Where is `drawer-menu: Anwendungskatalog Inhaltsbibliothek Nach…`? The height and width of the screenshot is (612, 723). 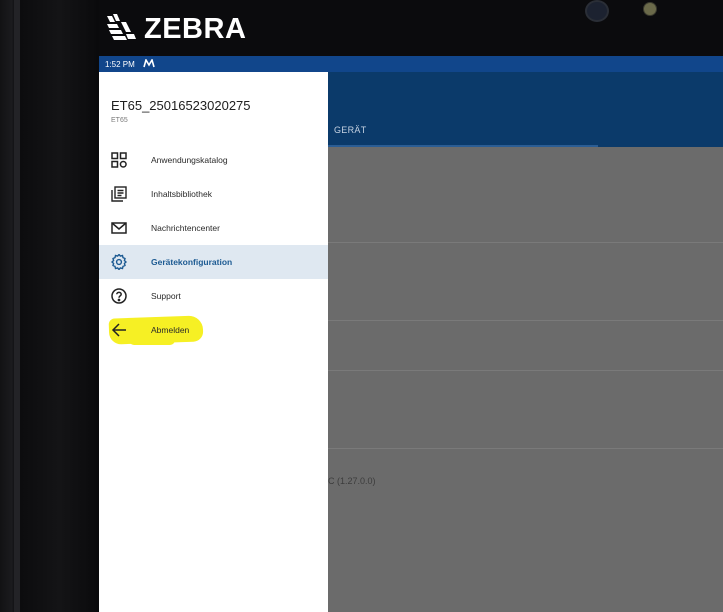 drawer-menu: Anwendungskatalog Inhaltsbibliothek Nach… is located at coordinates (213, 245).